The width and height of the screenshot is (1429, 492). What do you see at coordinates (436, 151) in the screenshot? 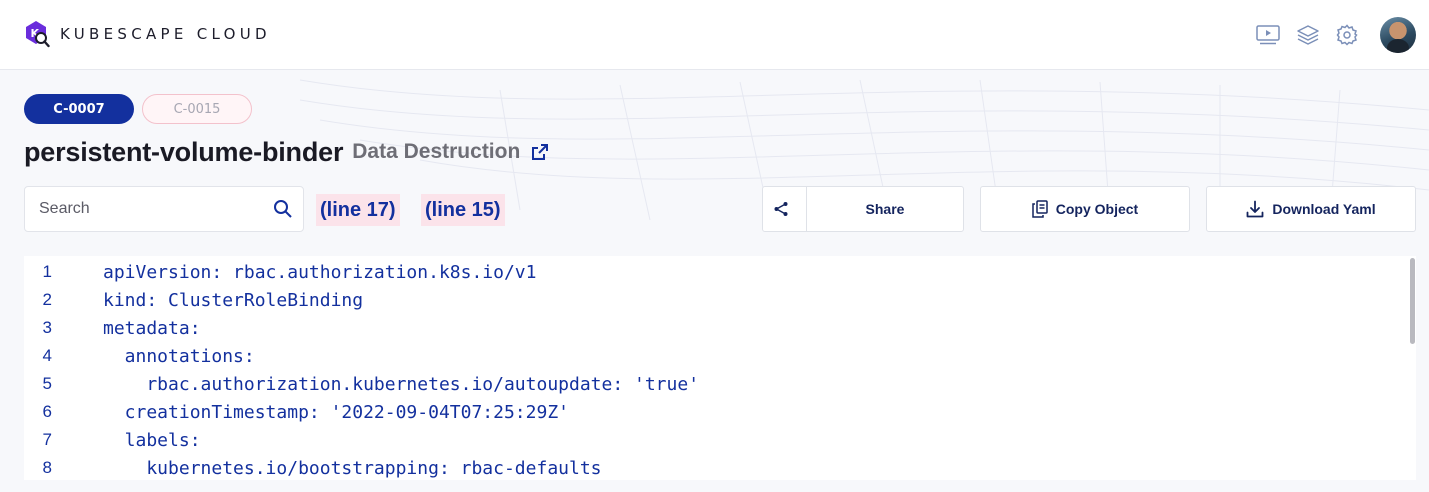
I see `resource-category: Data Destruction` at bounding box center [436, 151].